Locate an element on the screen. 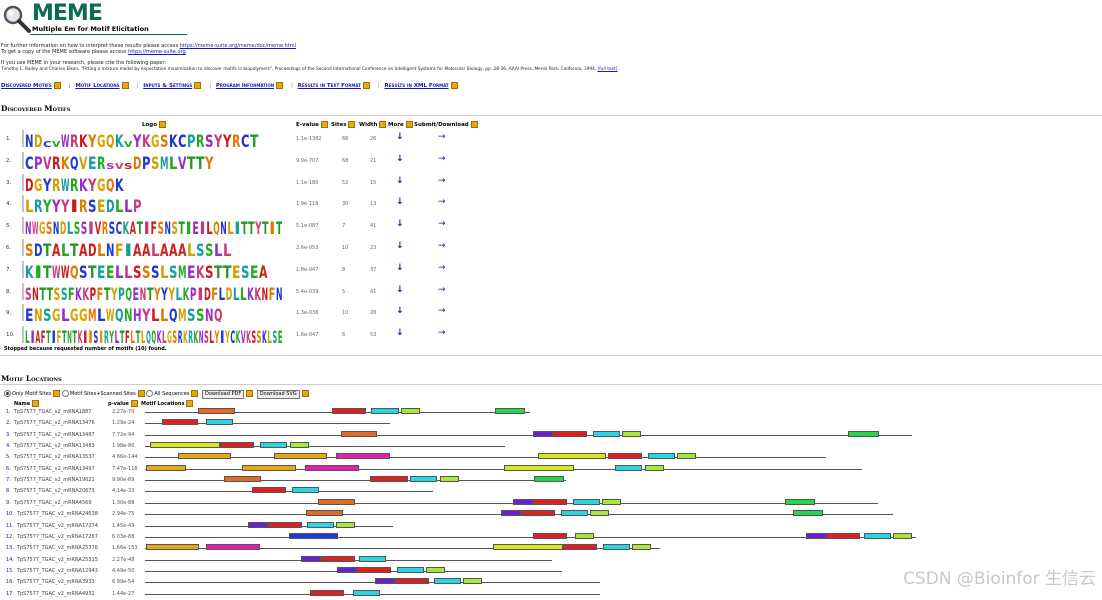  full-text-link: [full text] is located at coordinates (608, 69).